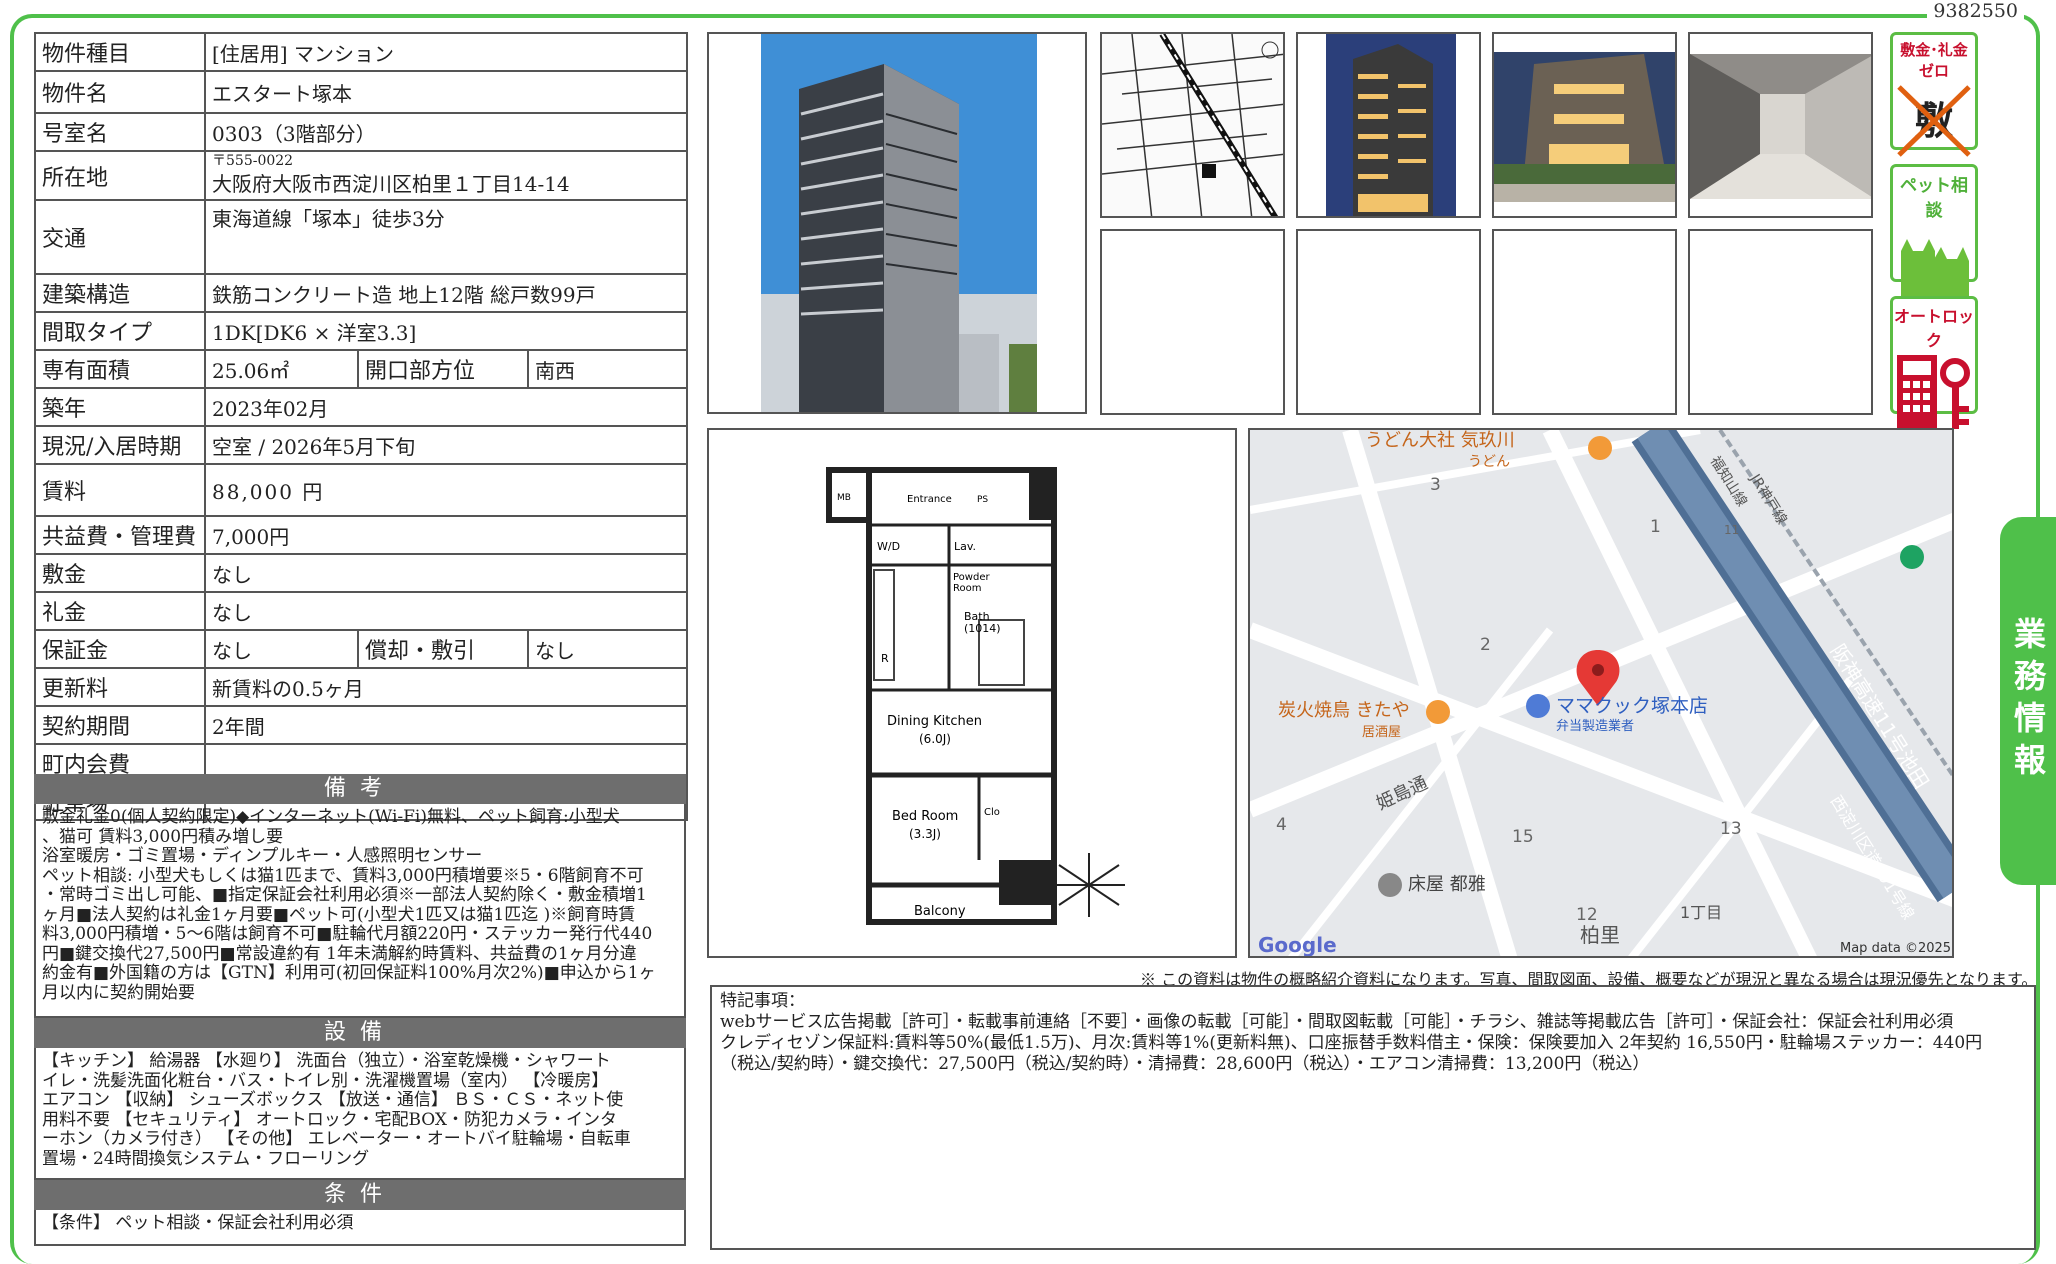  I want to click on built-label: 築年, so click(120, 407).